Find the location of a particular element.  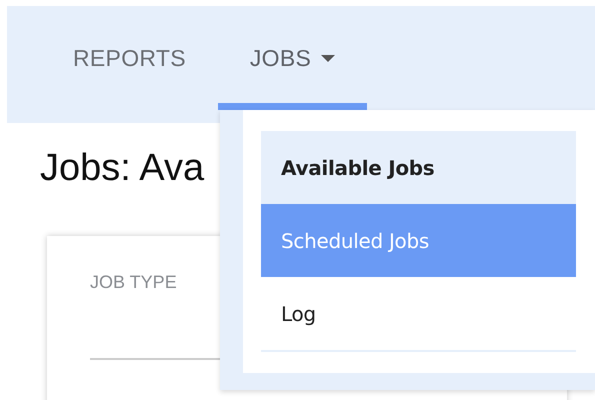

menu-item: Log is located at coordinates (418, 314).